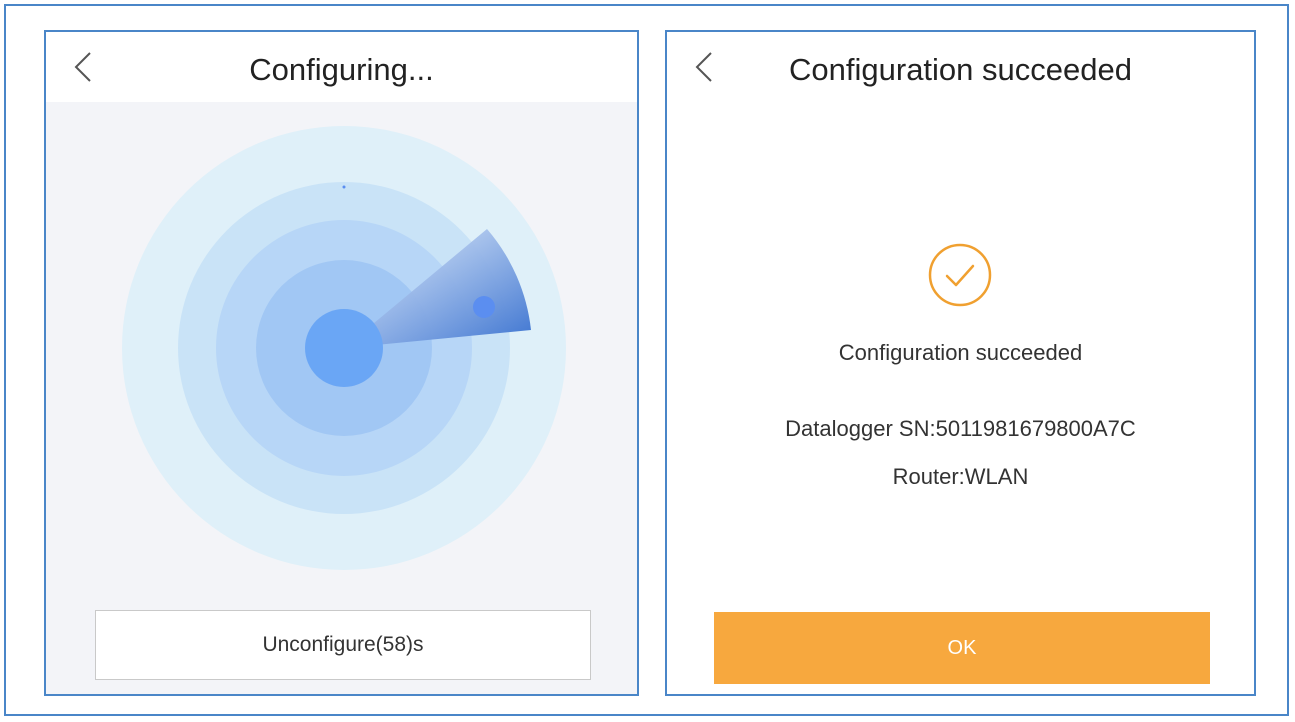 This screenshot has height=722, width=1295. I want to click on ok-button: OK, so click(962, 648).